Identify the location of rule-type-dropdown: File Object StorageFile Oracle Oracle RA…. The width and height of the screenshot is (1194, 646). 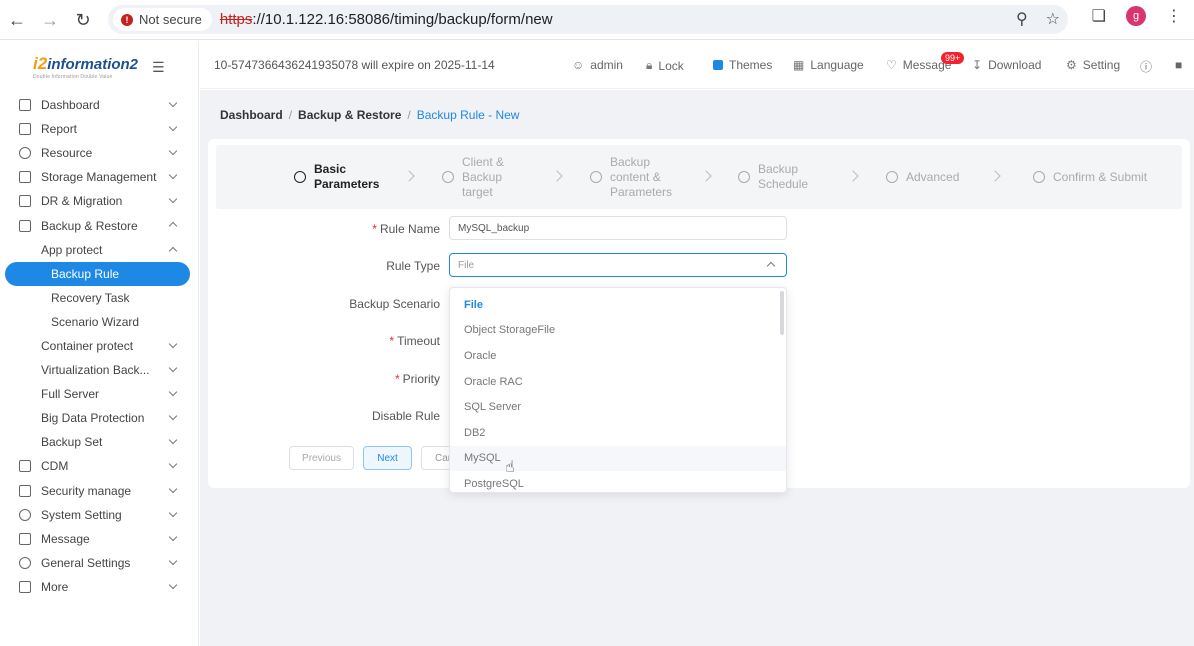
(618, 390).